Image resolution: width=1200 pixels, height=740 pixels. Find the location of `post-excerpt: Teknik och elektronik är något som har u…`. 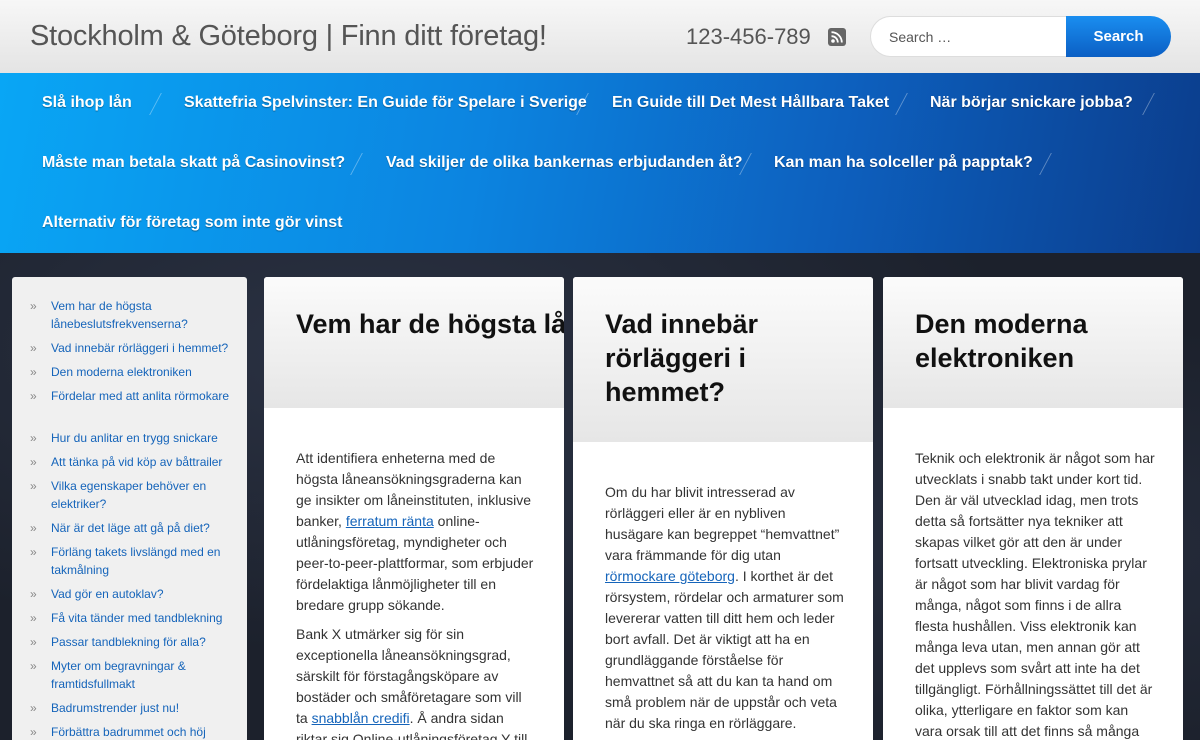

post-excerpt: Teknik och elektronik är något som har u… is located at coordinates (1035, 594).